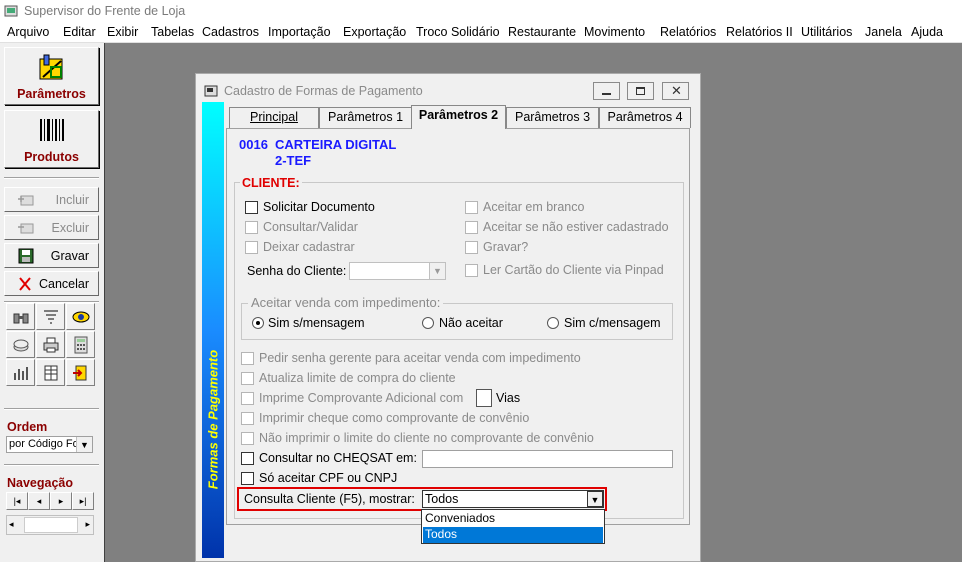  What do you see at coordinates (374, 32) in the screenshot?
I see `menu-exportacao: Exportação` at bounding box center [374, 32].